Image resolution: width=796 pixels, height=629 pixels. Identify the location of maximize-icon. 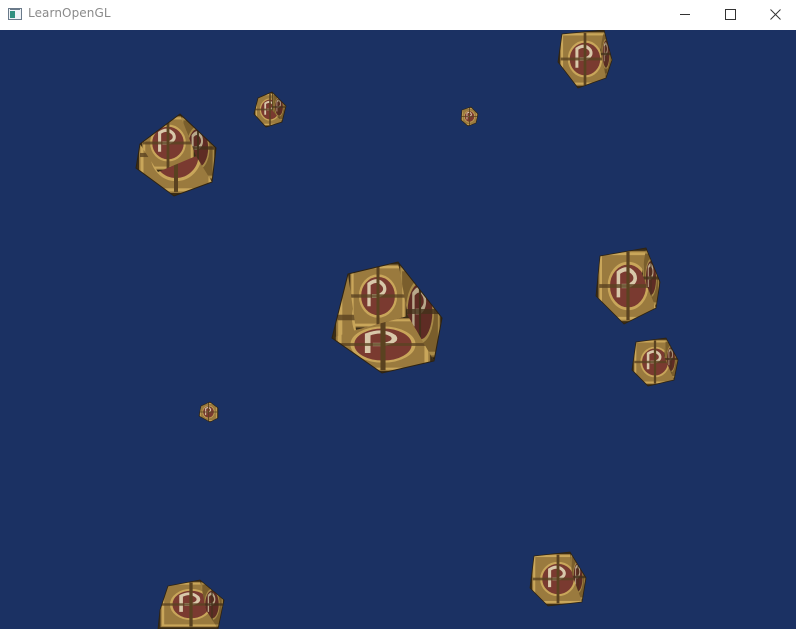
(730, 14).